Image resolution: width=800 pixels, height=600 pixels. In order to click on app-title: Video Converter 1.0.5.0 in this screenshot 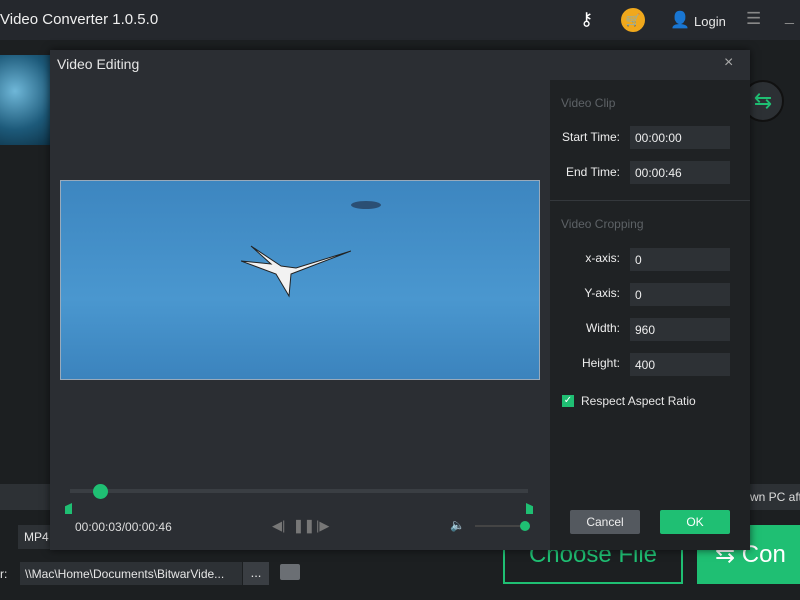, I will do `click(79, 19)`.